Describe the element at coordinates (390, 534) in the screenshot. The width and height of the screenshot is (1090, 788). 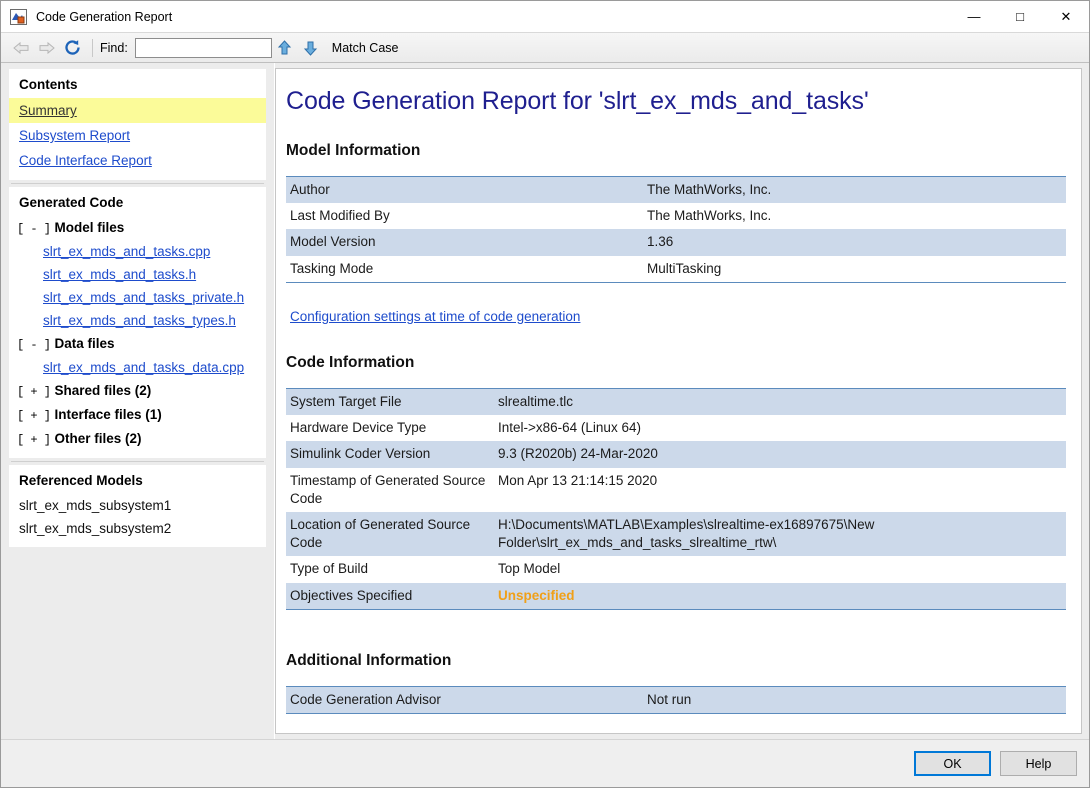
I see `row-key: Location of Generated Source Code` at that location.